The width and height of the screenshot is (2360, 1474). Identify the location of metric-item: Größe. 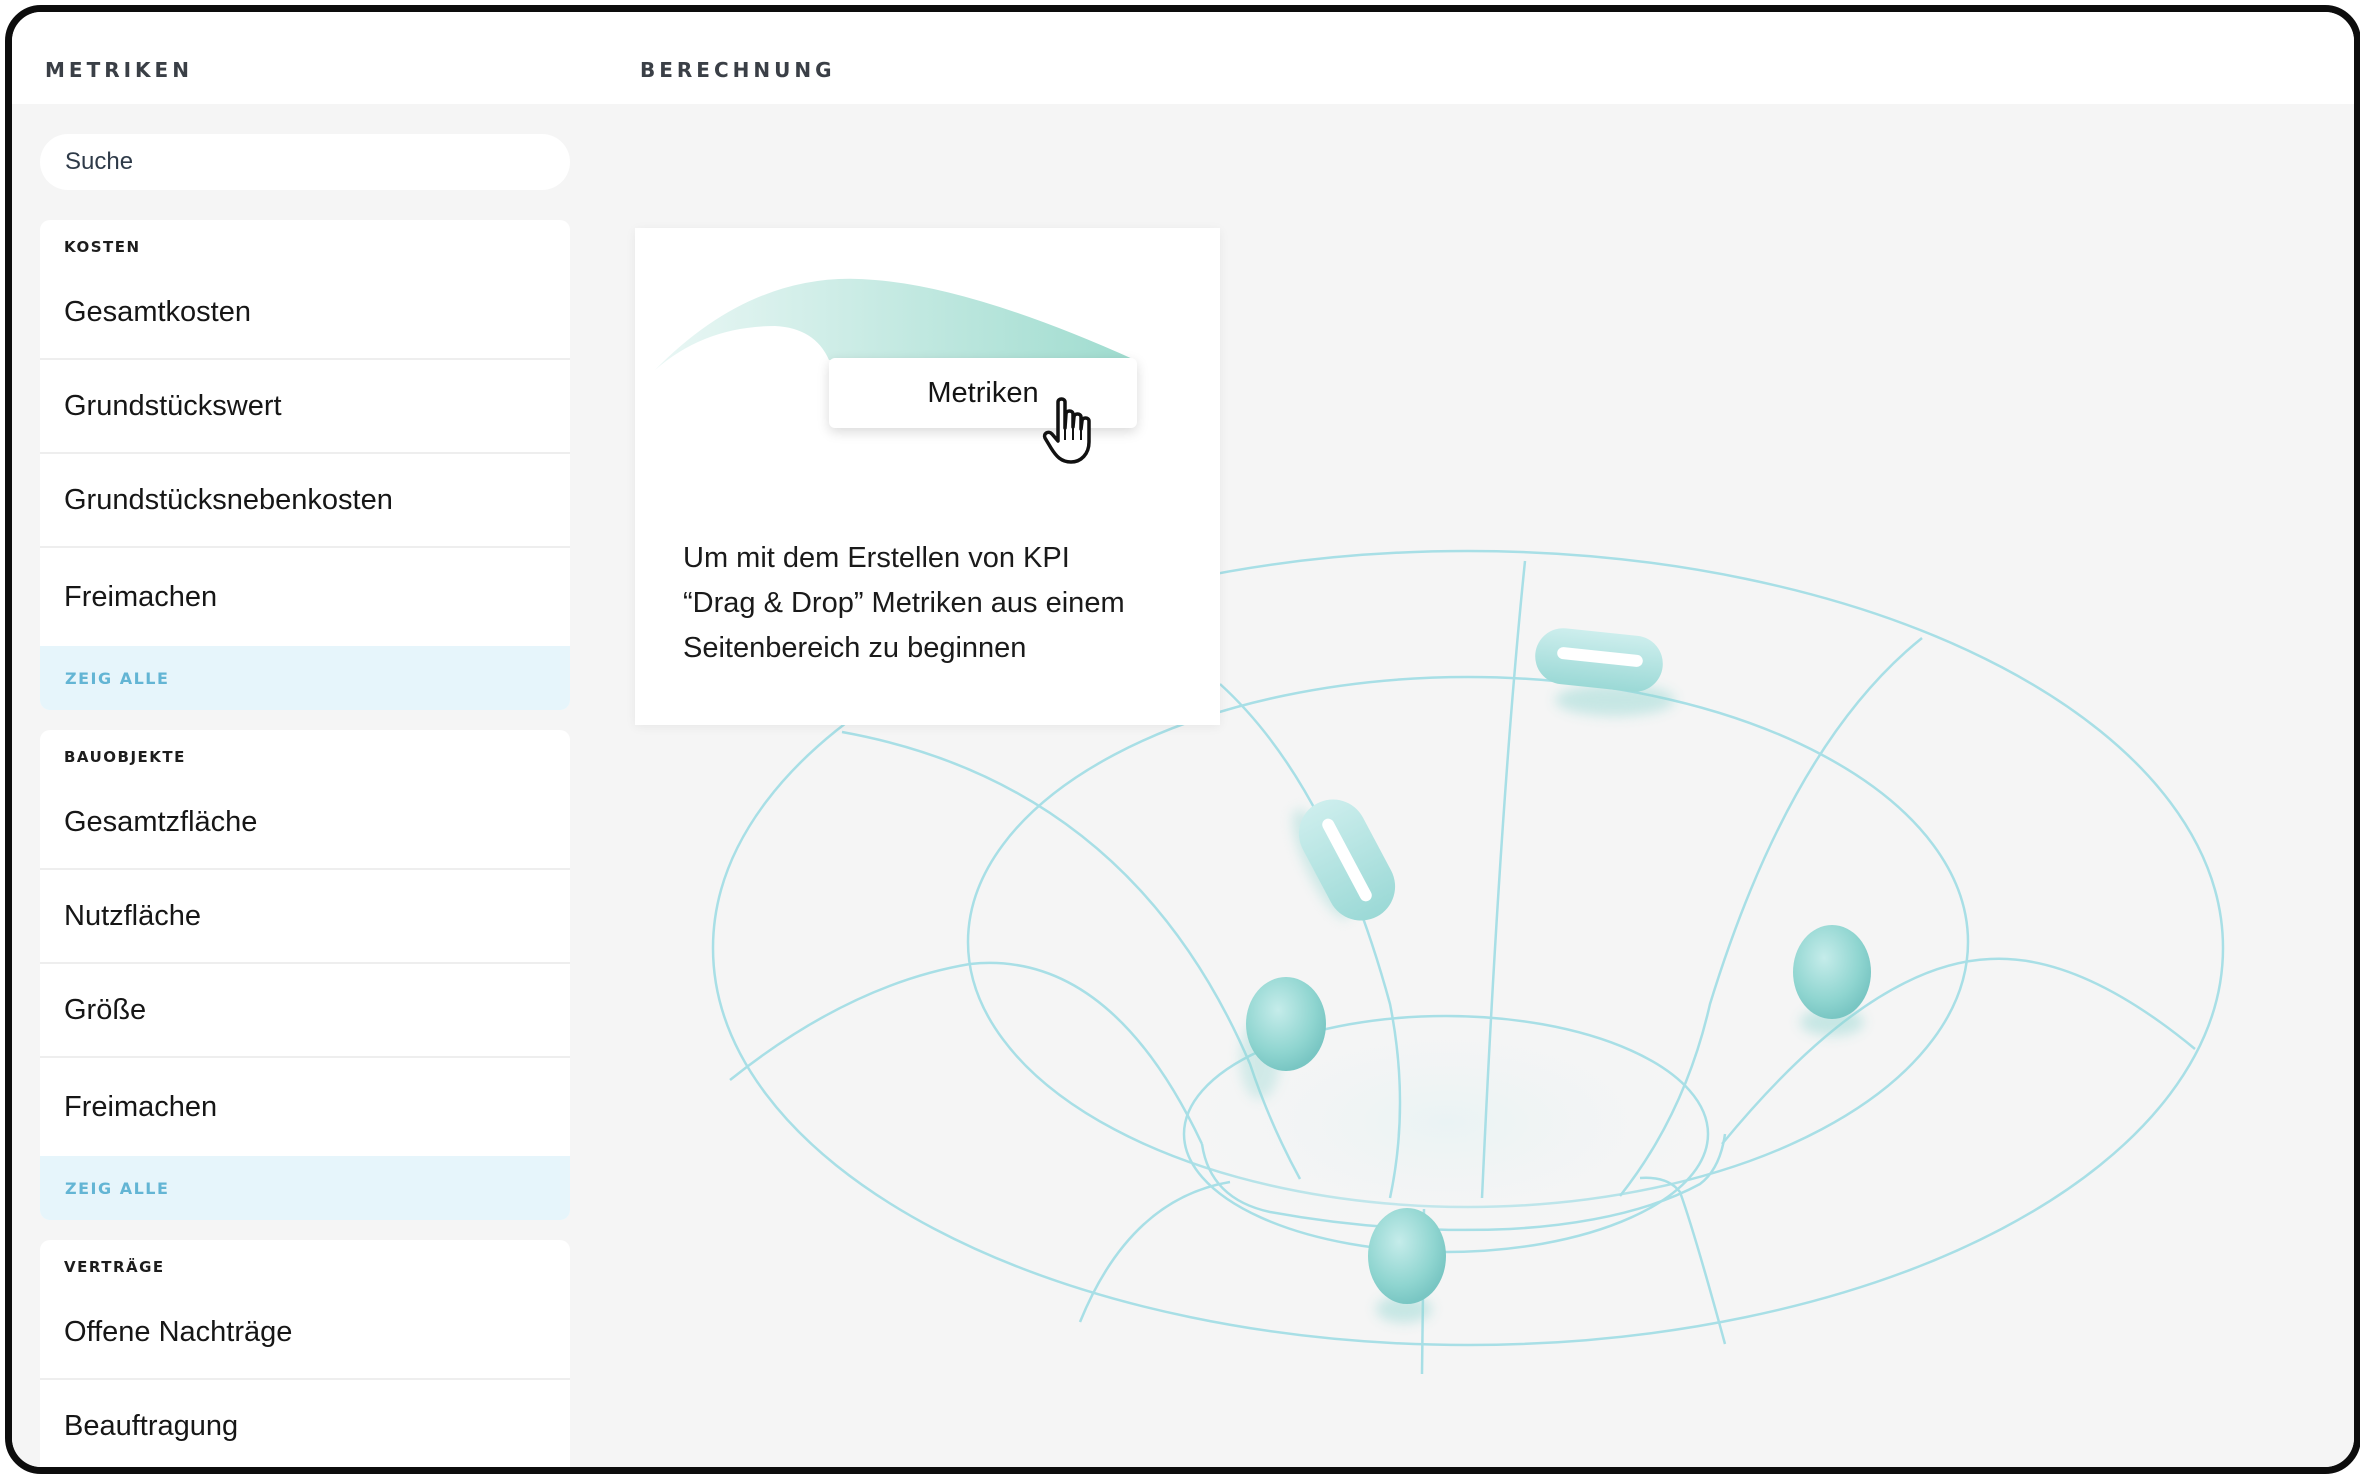
(305, 1011).